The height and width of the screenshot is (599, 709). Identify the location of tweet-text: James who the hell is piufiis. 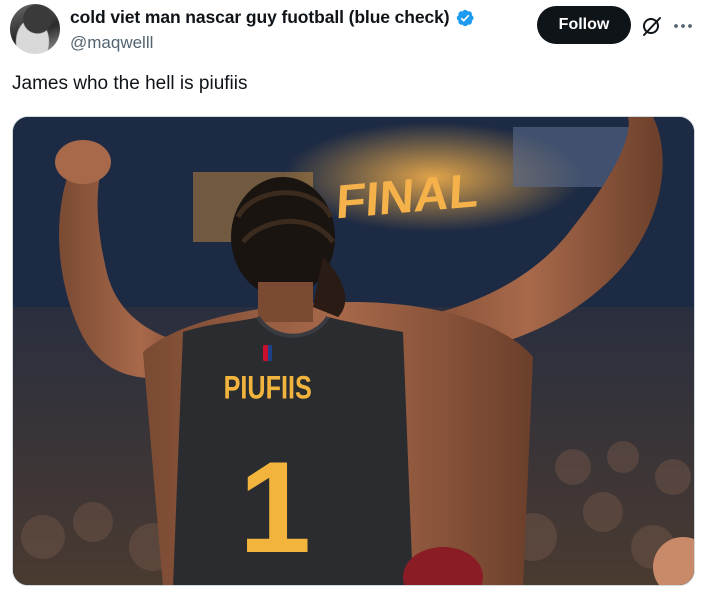
(130, 83).